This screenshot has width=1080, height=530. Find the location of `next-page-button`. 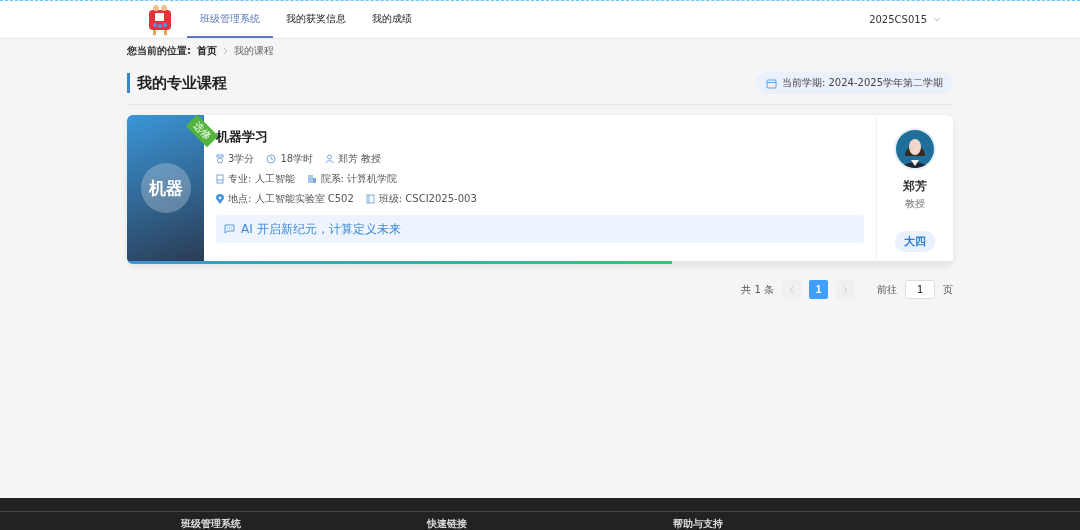

next-page-button is located at coordinates (845, 289).